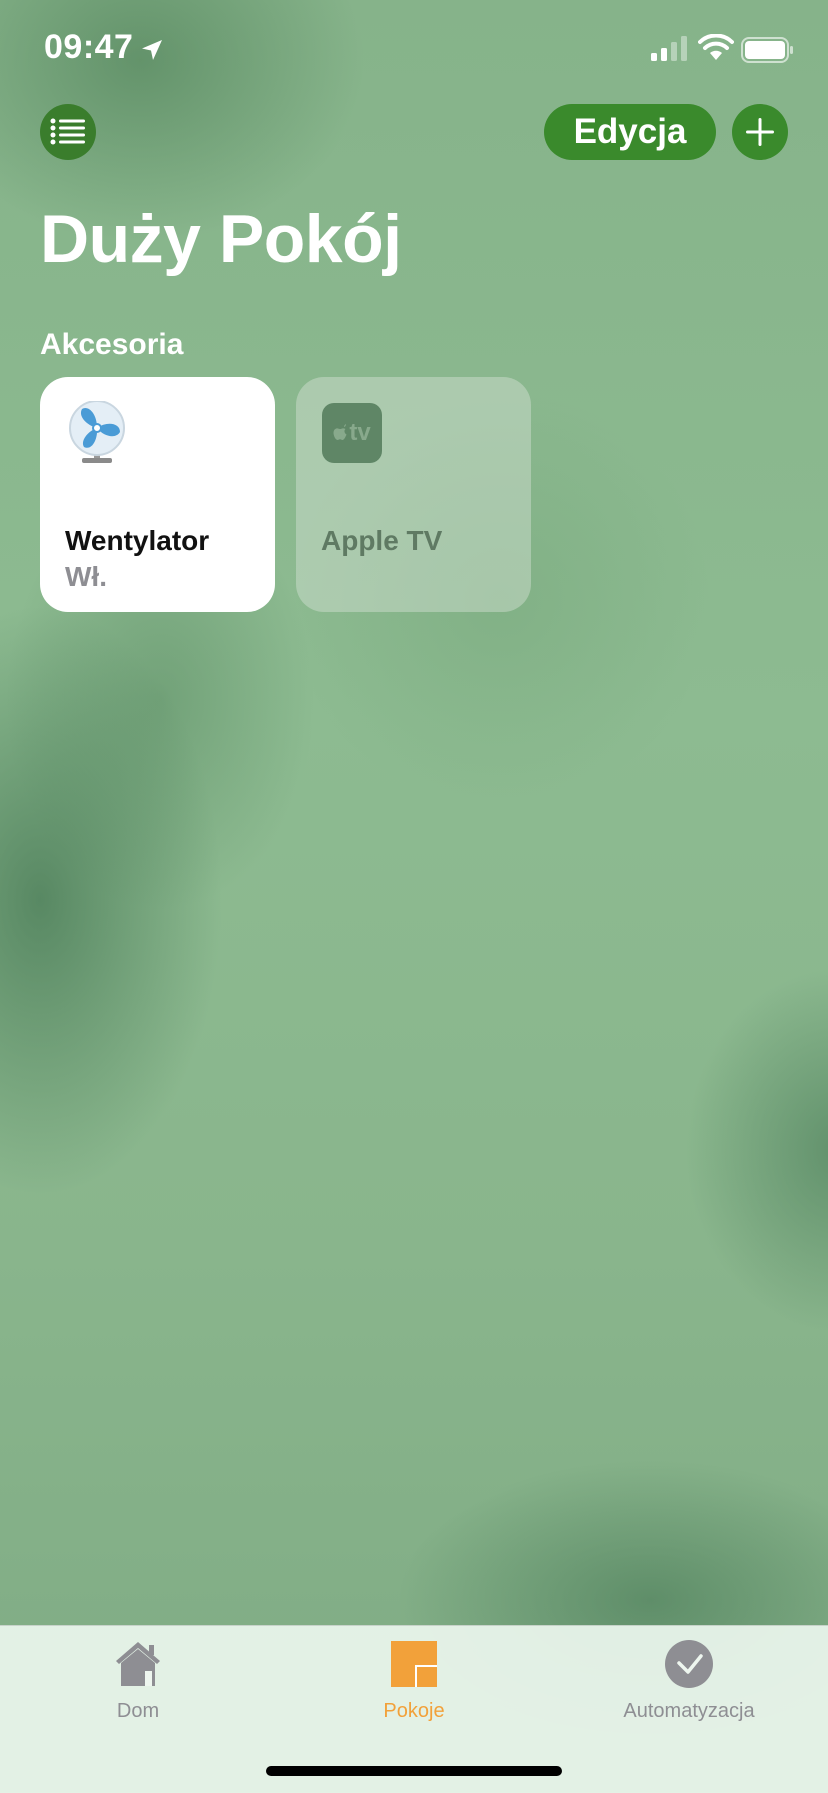 This screenshot has height=1793, width=828. Describe the element at coordinates (414, 1664) in the screenshot. I see `rooms-icon` at that location.